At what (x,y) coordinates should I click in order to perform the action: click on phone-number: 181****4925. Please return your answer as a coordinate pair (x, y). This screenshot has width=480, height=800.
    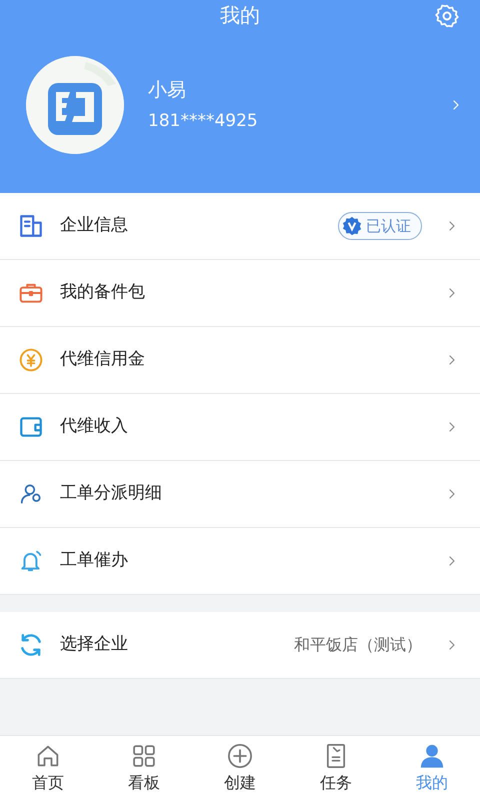
    Looking at the image, I should click on (203, 121).